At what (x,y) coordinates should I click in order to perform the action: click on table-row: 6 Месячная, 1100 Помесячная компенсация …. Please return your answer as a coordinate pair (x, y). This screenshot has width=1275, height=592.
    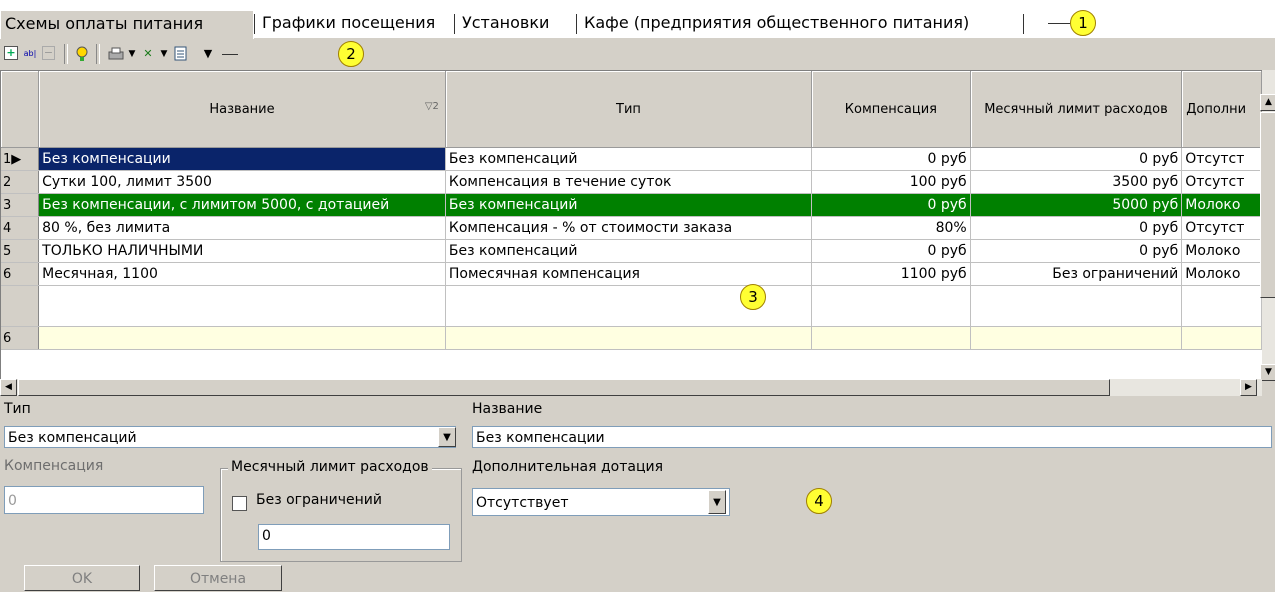
    Looking at the image, I should click on (631, 274).